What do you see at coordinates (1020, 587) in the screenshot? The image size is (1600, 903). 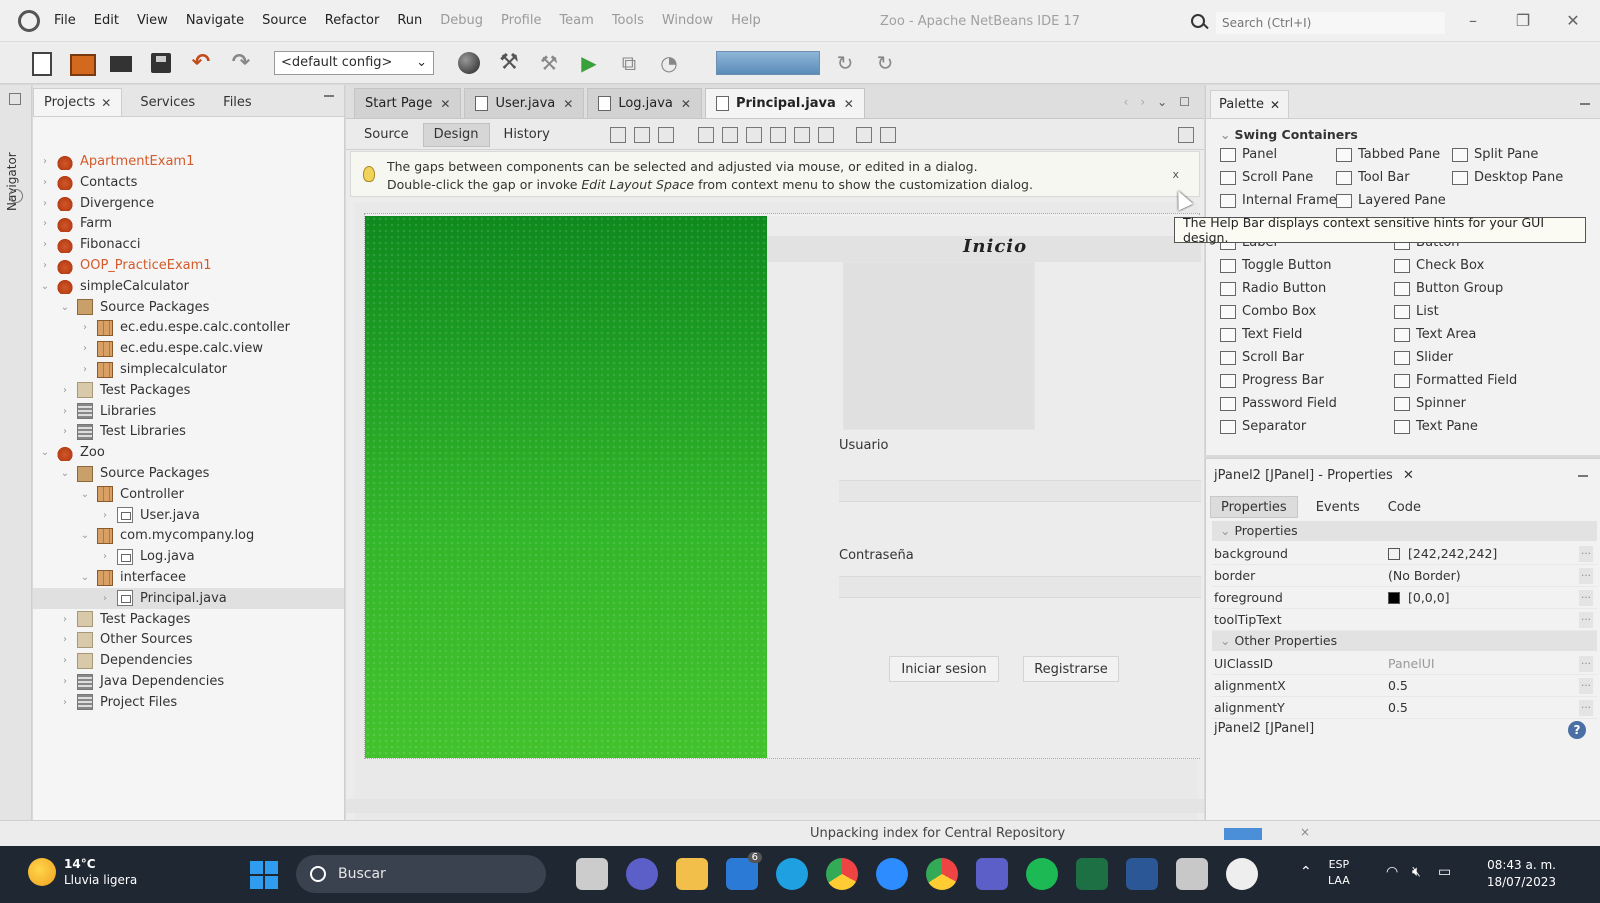 I see `password-field` at bounding box center [1020, 587].